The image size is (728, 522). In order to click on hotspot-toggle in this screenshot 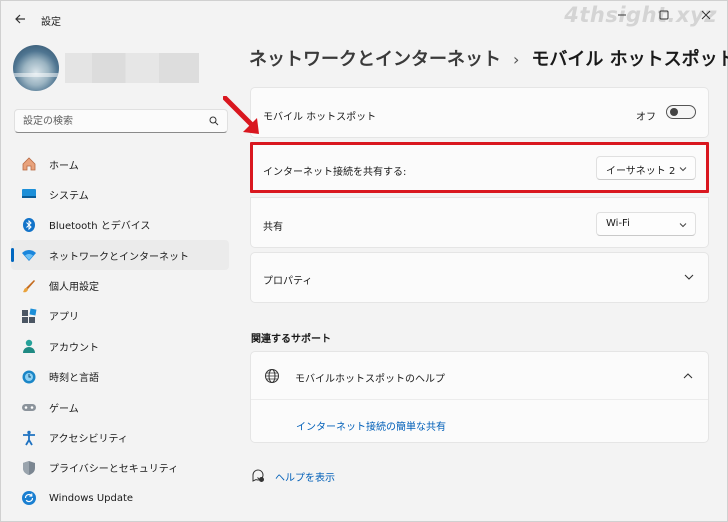, I will do `click(681, 112)`.